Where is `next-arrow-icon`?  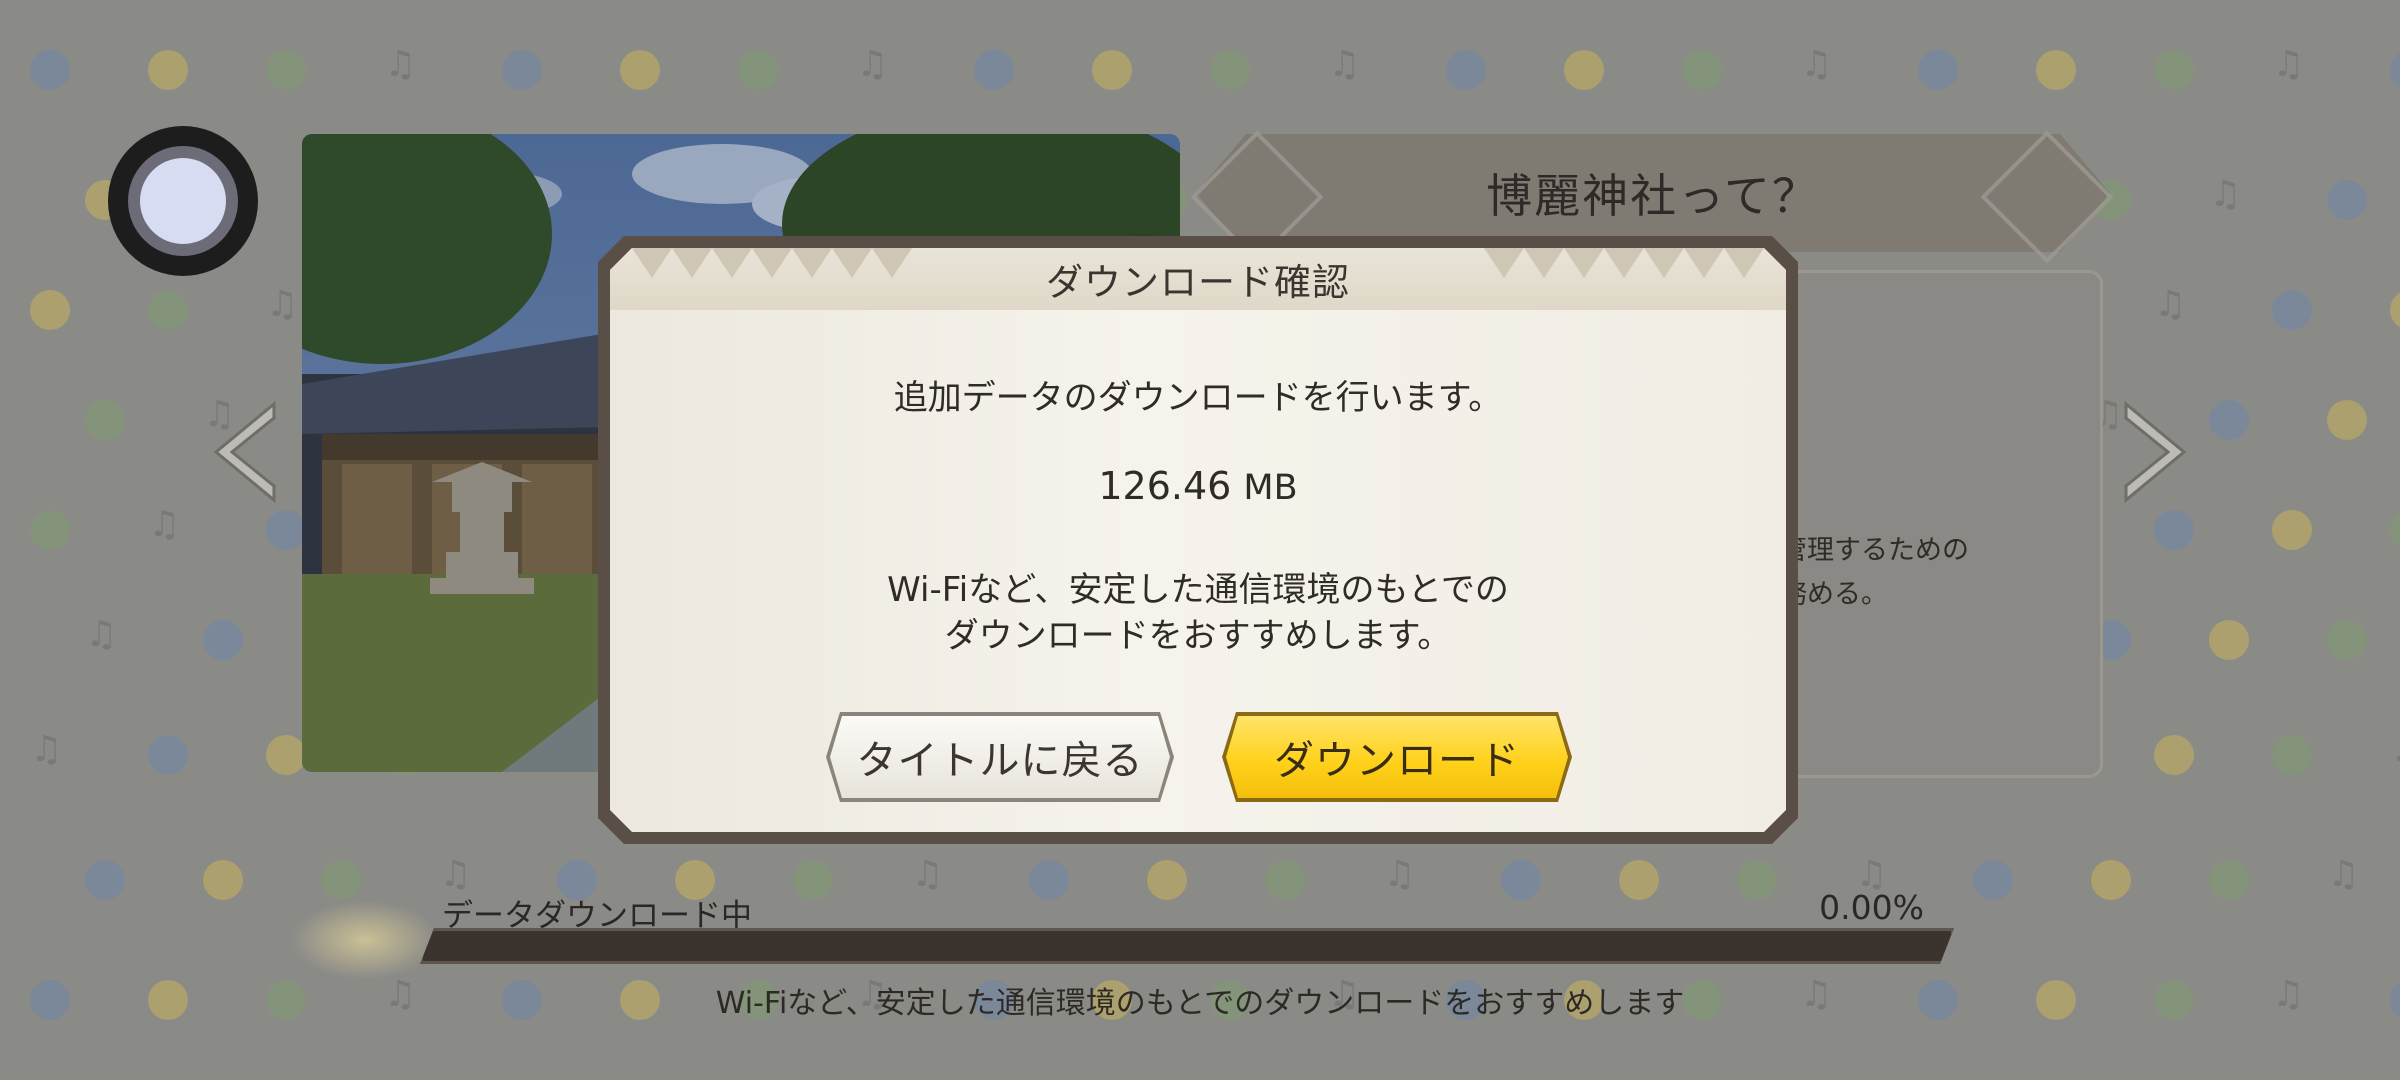
next-arrow-icon is located at coordinates (2155, 452).